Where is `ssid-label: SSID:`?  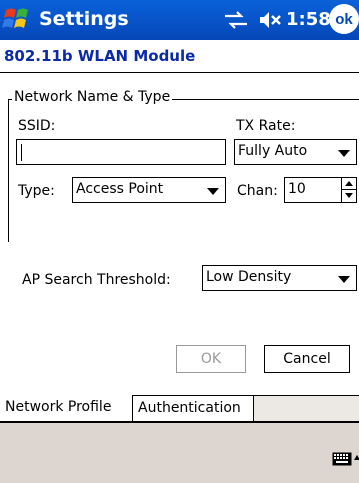 ssid-label: SSID: is located at coordinates (37, 126).